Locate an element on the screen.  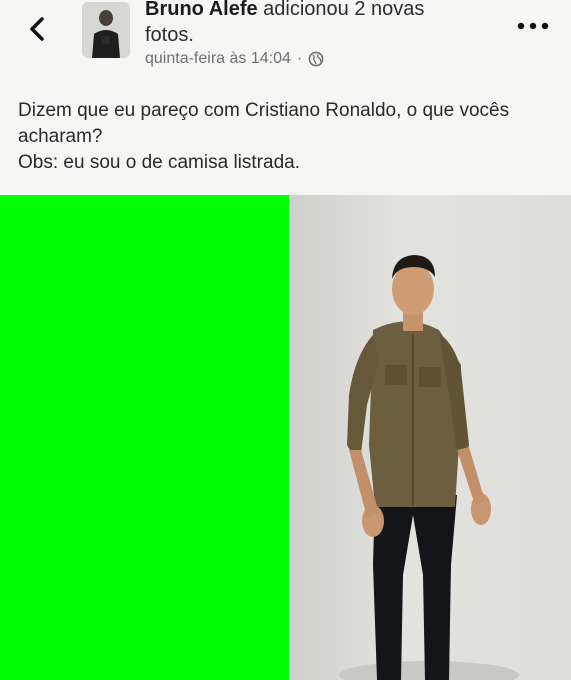
author-name: Bruno Alefe is located at coordinates (201, 10).